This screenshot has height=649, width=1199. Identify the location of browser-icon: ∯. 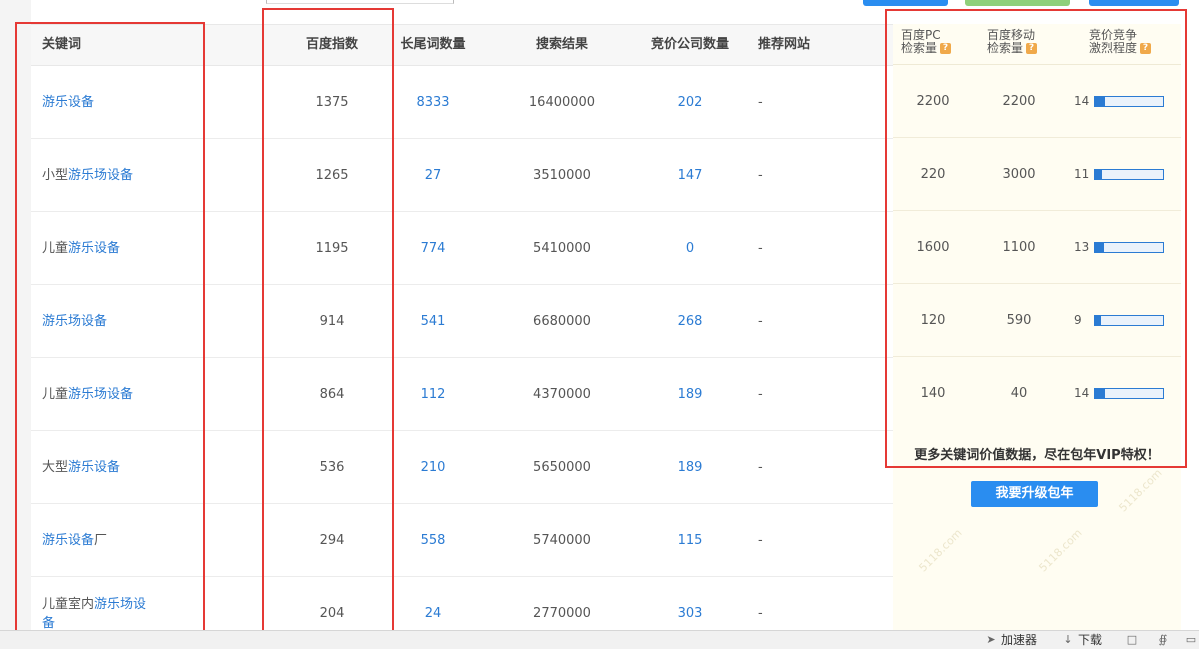
(1165, 640).